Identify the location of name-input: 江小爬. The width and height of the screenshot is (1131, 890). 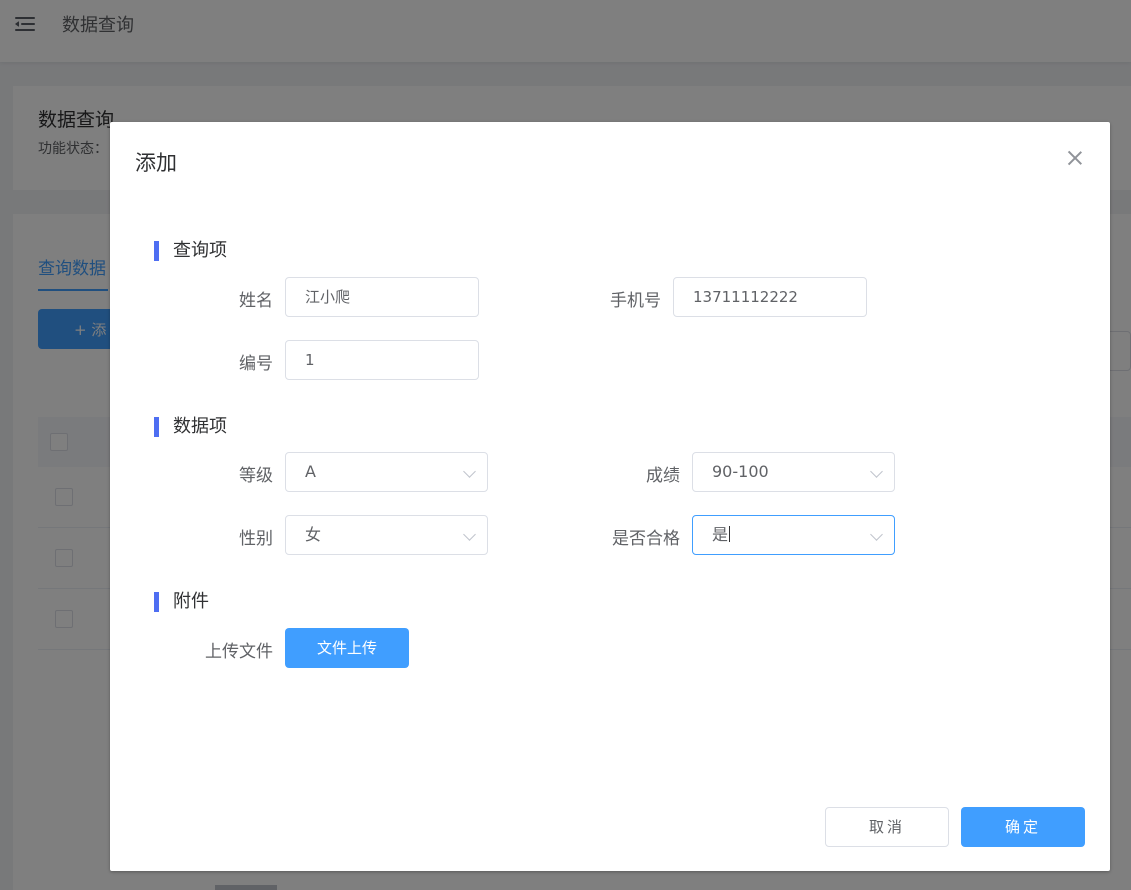
(382, 297).